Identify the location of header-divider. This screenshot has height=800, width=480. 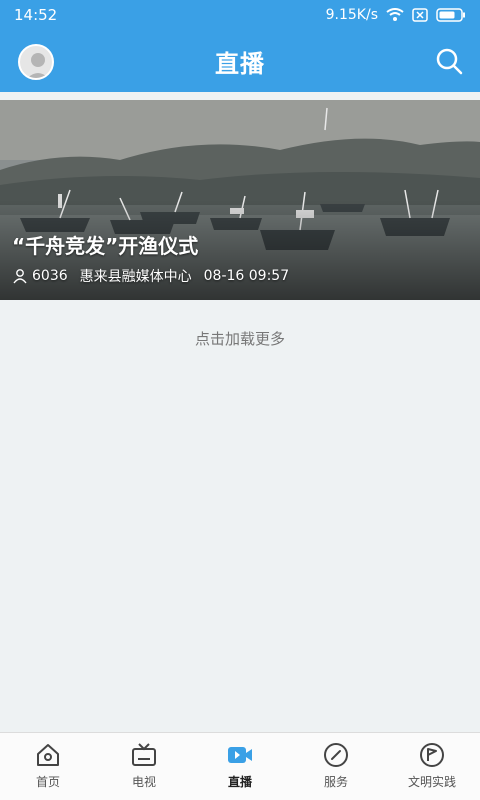
(240, 96).